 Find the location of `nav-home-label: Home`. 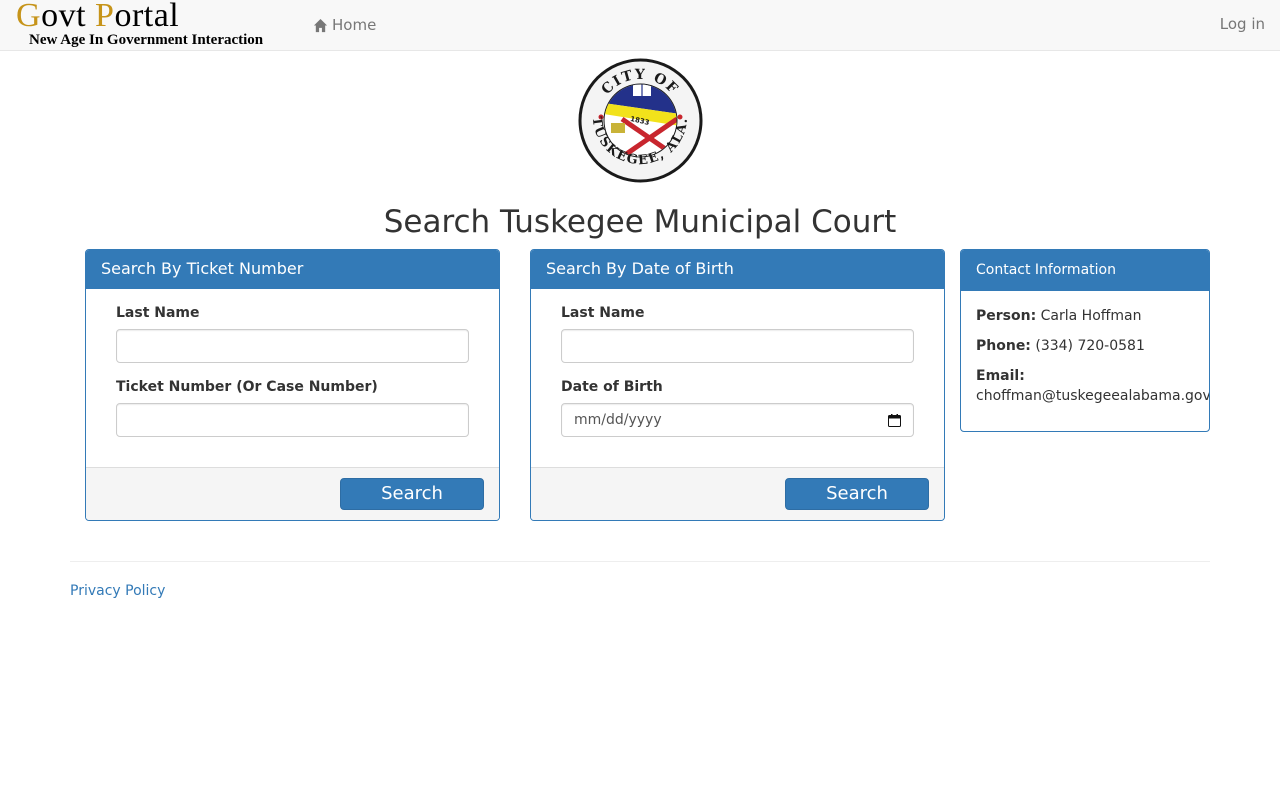

nav-home-label: Home is located at coordinates (354, 25).